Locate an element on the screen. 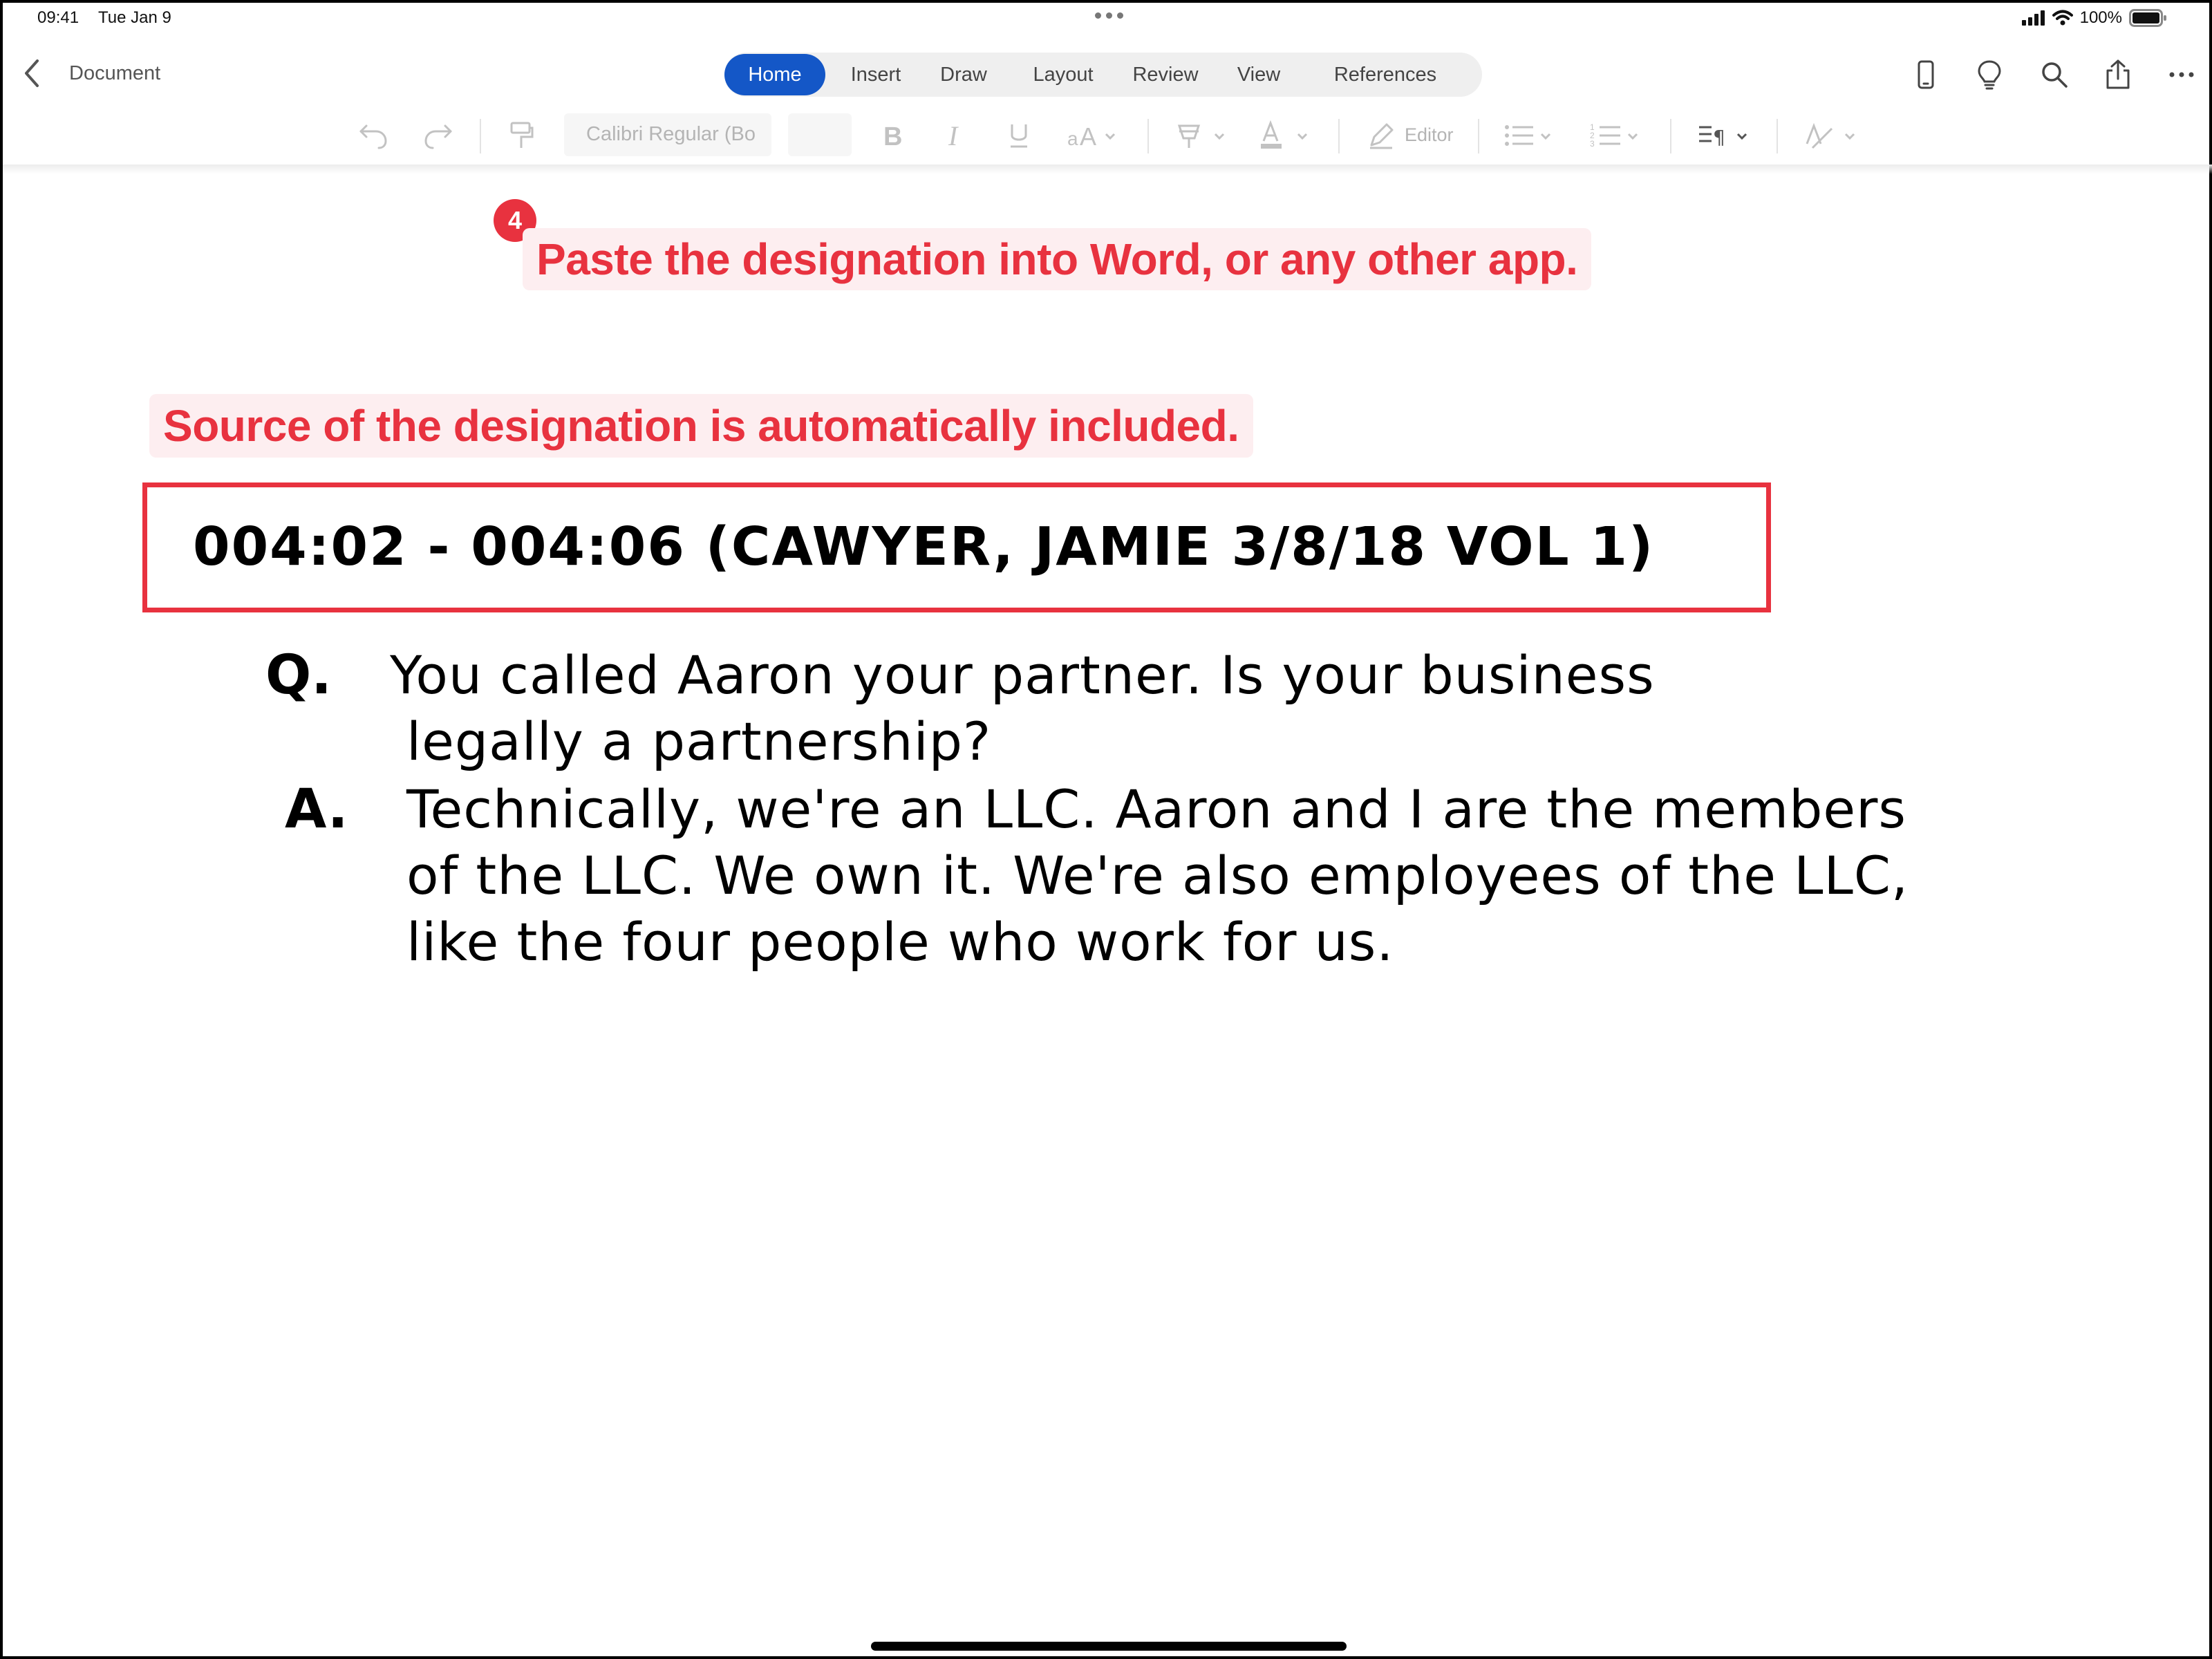 The image size is (2212, 1659). italic-icon: I is located at coordinates (955, 135).